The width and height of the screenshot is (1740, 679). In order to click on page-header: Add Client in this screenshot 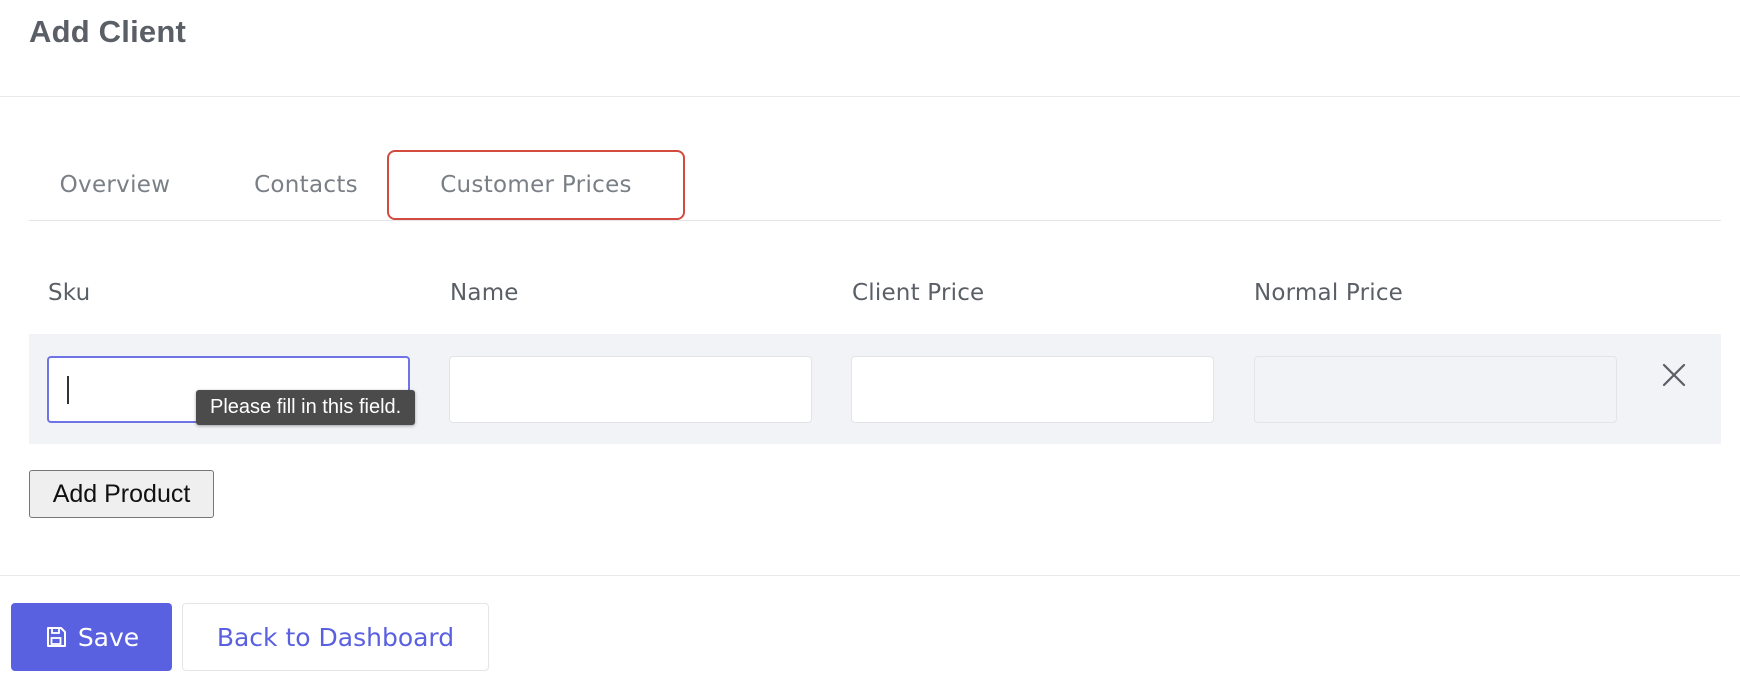, I will do `click(870, 48)`.